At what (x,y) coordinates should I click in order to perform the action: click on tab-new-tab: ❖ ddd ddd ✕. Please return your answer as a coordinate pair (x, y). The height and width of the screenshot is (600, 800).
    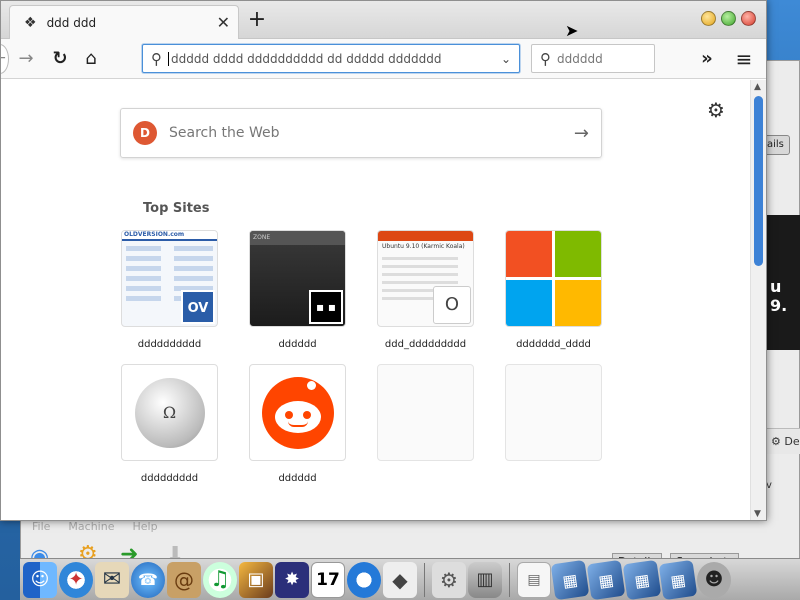
    Looking at the image, I should click on (124, 22).